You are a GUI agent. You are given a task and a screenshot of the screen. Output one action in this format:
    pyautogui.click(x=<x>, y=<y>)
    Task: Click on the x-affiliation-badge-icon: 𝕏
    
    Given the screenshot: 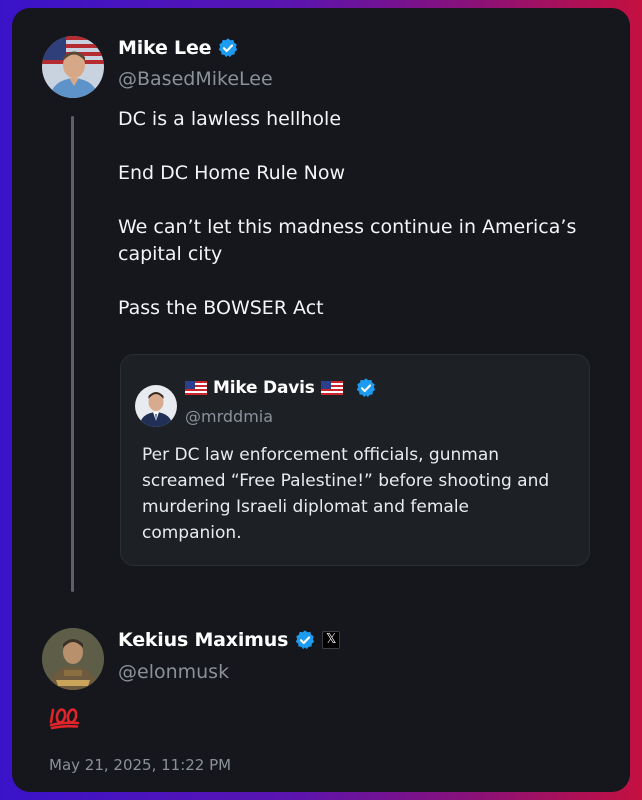 What is the action you would take?
    pyautogui.click(x=331, y=640)
    